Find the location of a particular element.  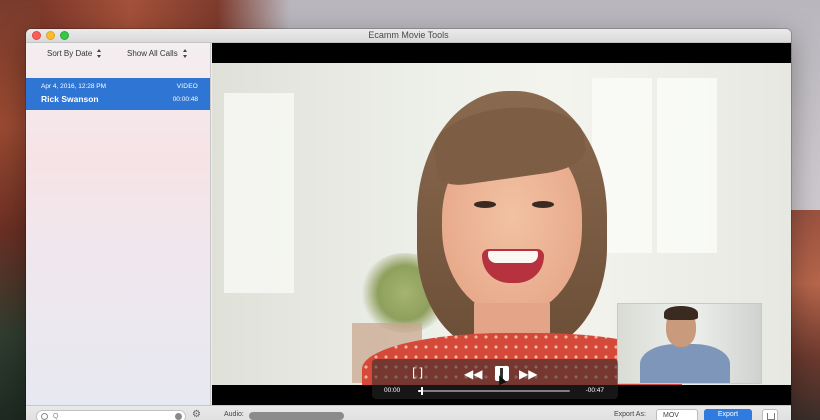

search-placeholder: Q is located at coordinates (56, 416).